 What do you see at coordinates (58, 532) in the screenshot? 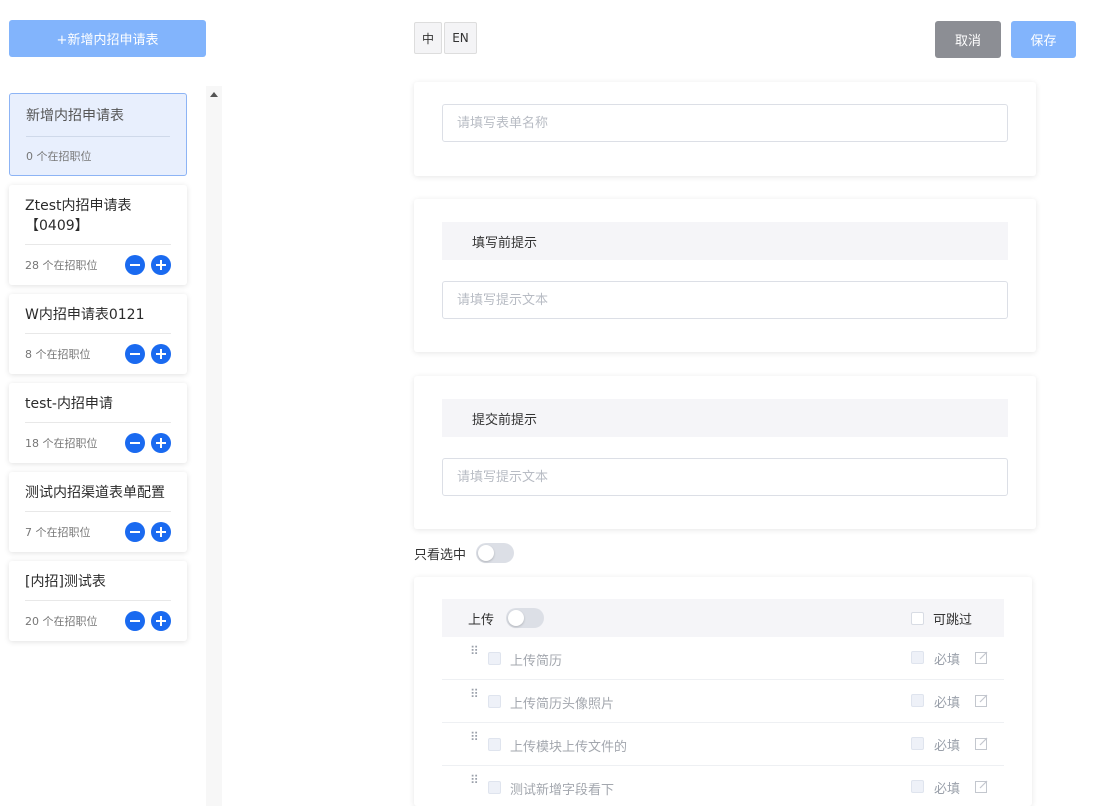
I see `form-card-count: 7 个在招职位` at bounding box center [58, 532].